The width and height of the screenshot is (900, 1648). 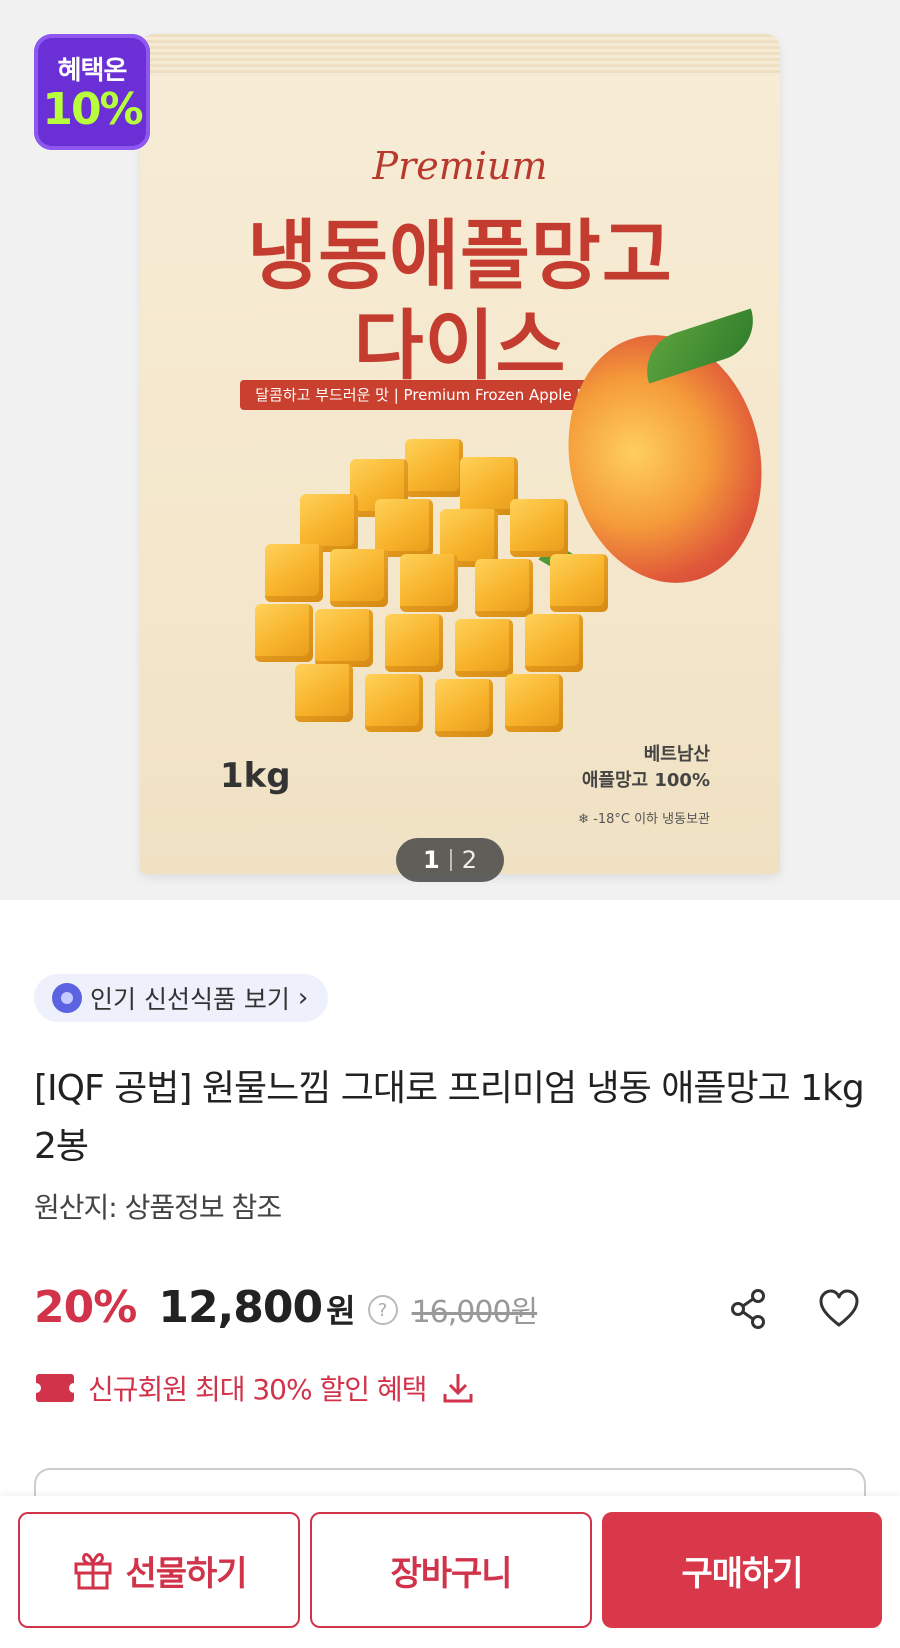 What do you see at coordinates (431, 860) in the screenshot?
I see `pager-current: 1` at bounding box center [431, 860].